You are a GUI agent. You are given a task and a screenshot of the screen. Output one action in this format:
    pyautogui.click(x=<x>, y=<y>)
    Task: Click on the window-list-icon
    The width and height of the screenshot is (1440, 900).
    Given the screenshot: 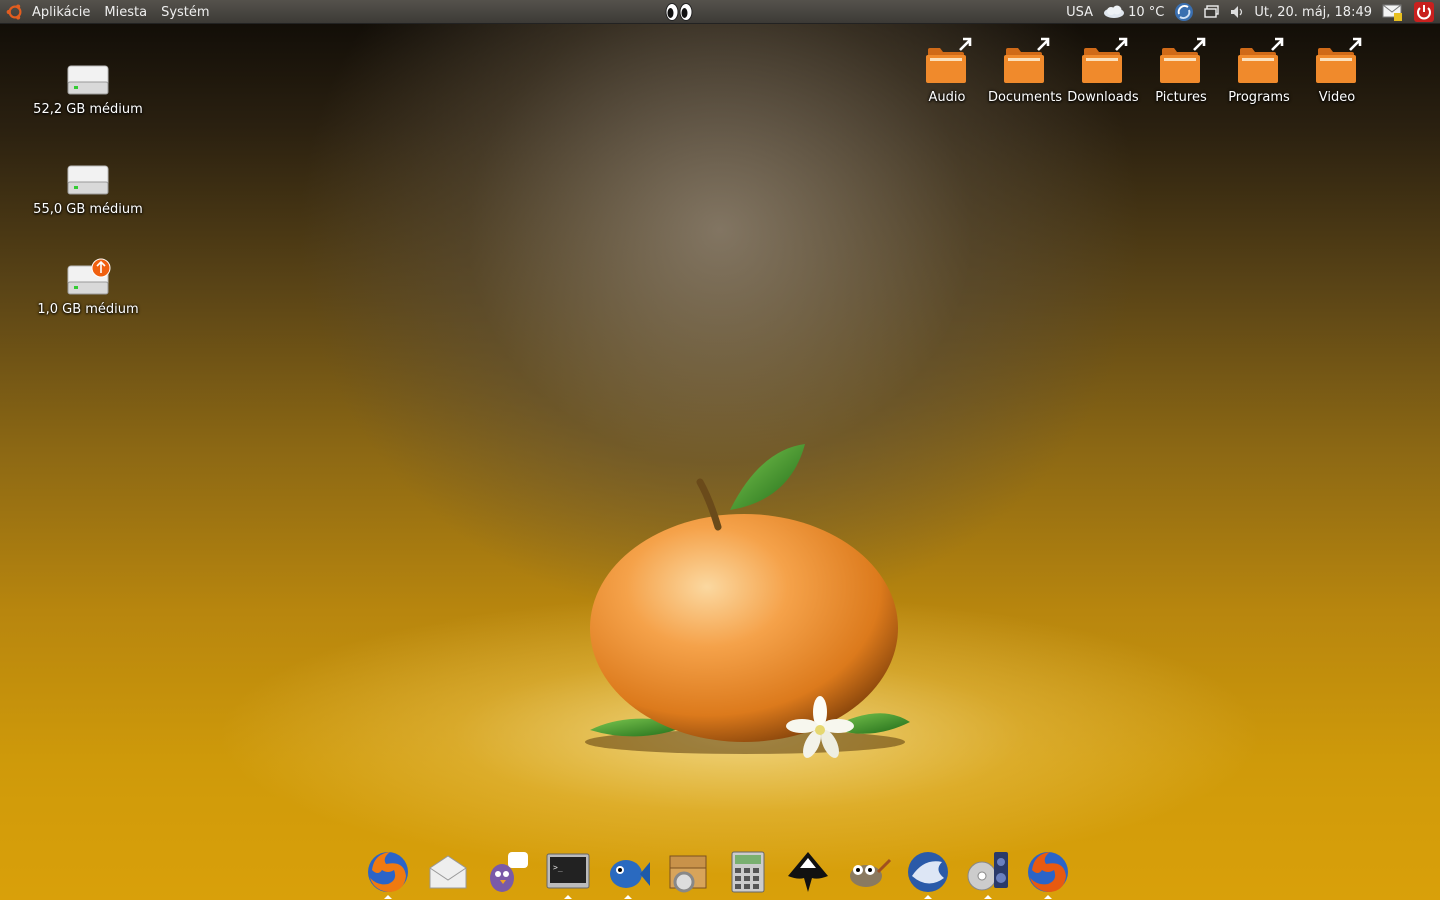 What is the action you would take?
    pyautogui.click(x=1212, y=12)
    